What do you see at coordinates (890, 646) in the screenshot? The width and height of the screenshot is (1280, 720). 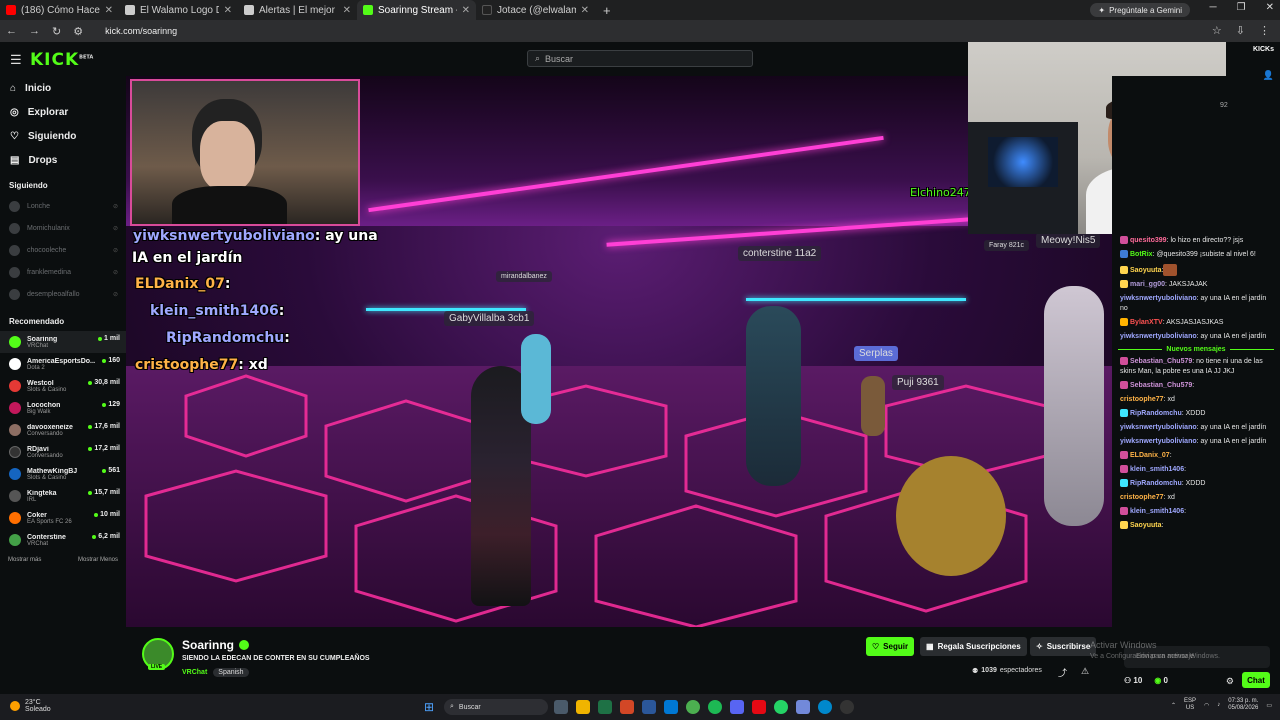 I see `follow-button: ♡ Seguir` at bounding box center [890, 646].